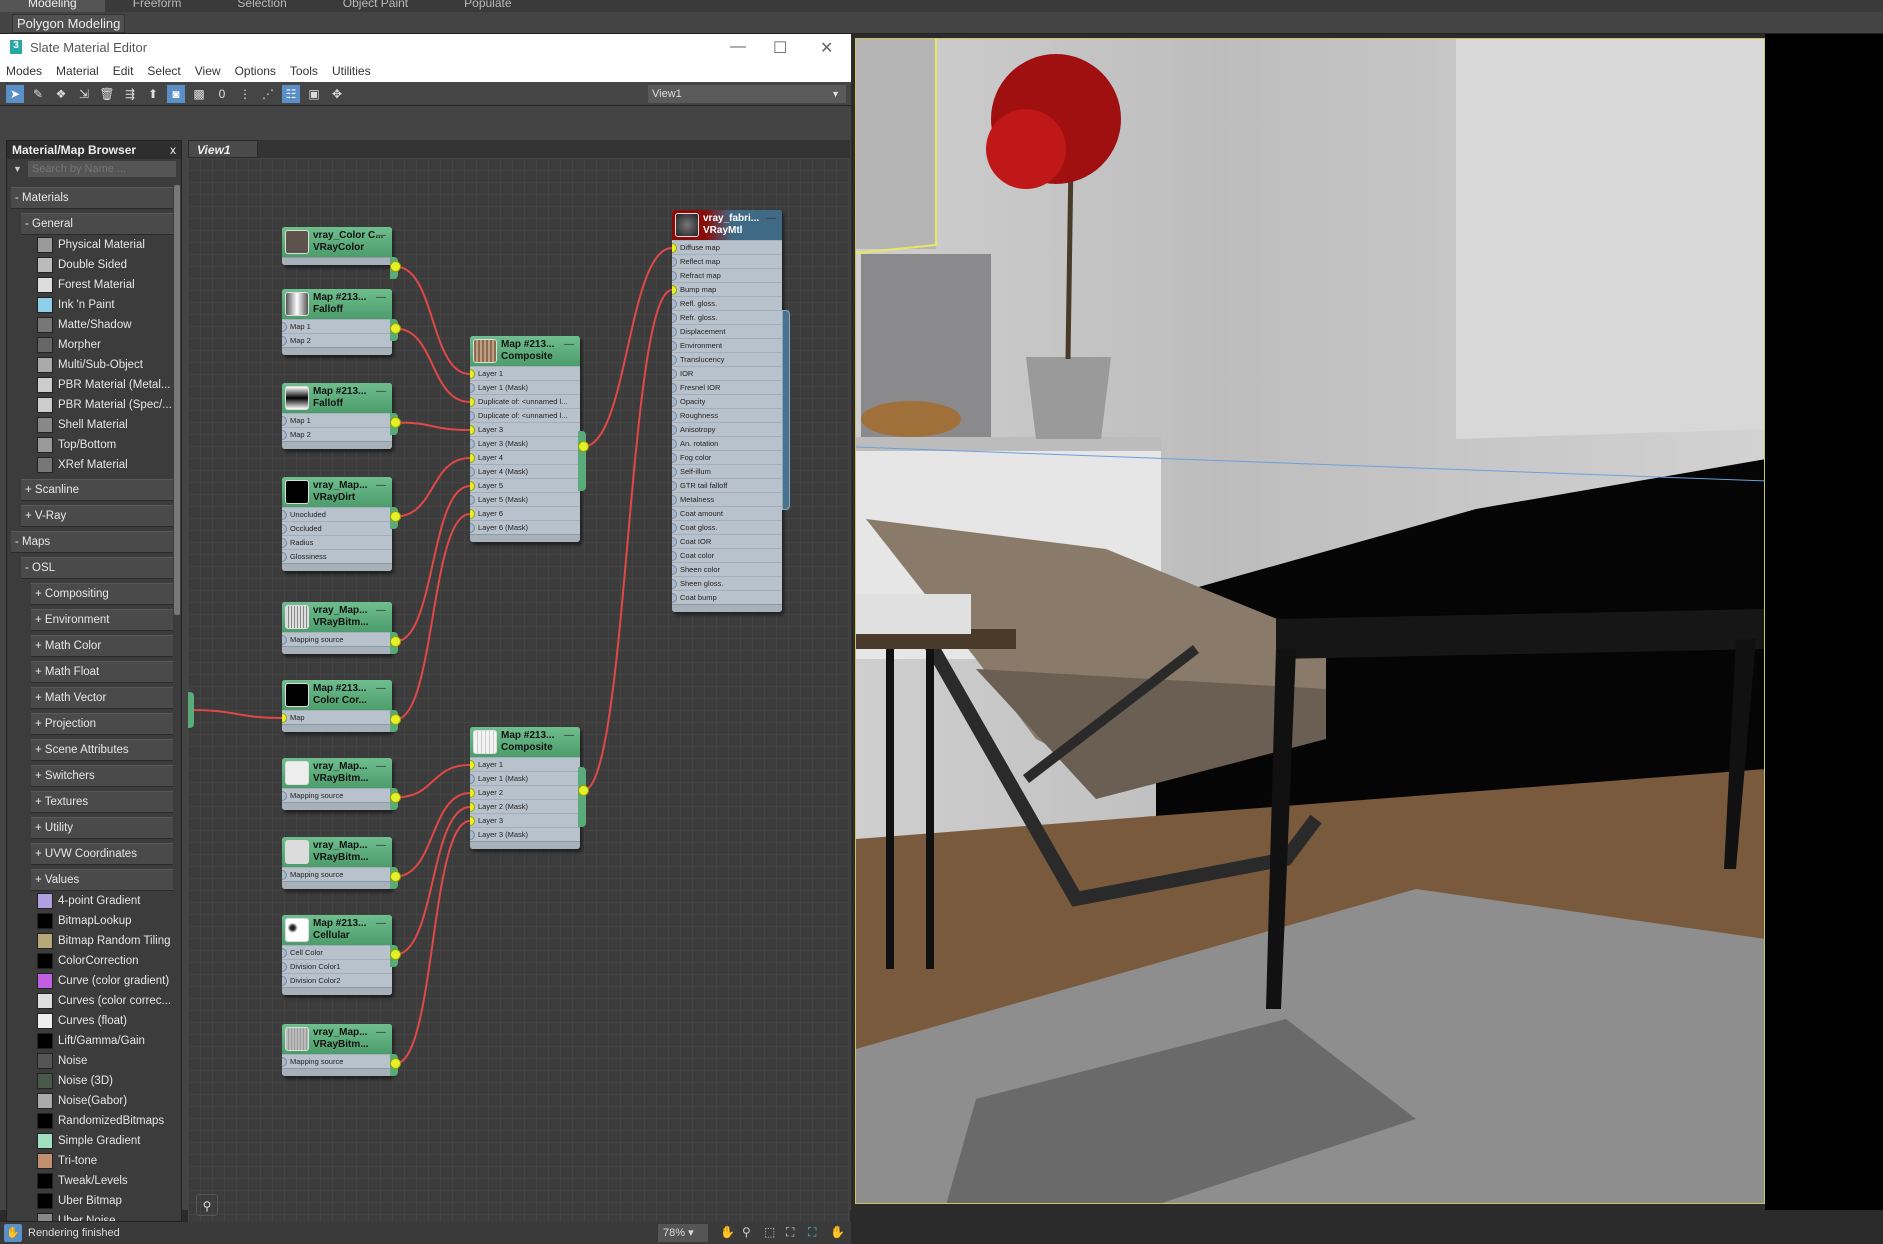 The image size is (1883, 1244). I want to click on search-input, so click(101, 169).